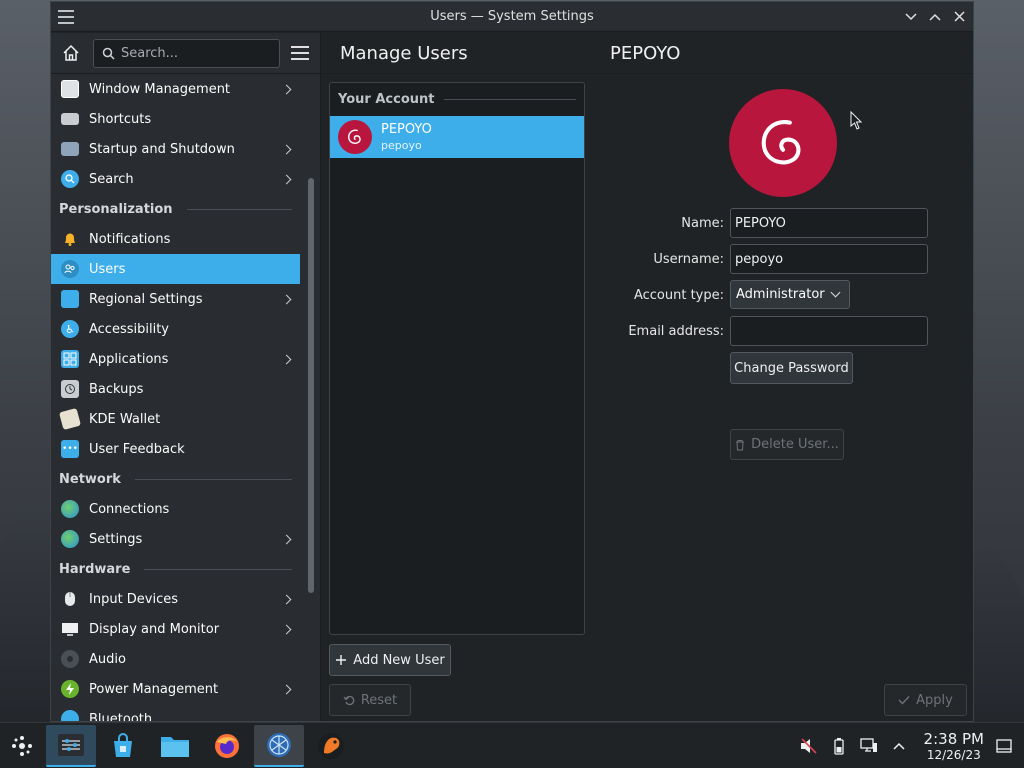 This screenshot has width=1024, height=768. Describe the element at coordinates (300, 53) in the screenshot. I see `hamburger-menu-button` at that location.